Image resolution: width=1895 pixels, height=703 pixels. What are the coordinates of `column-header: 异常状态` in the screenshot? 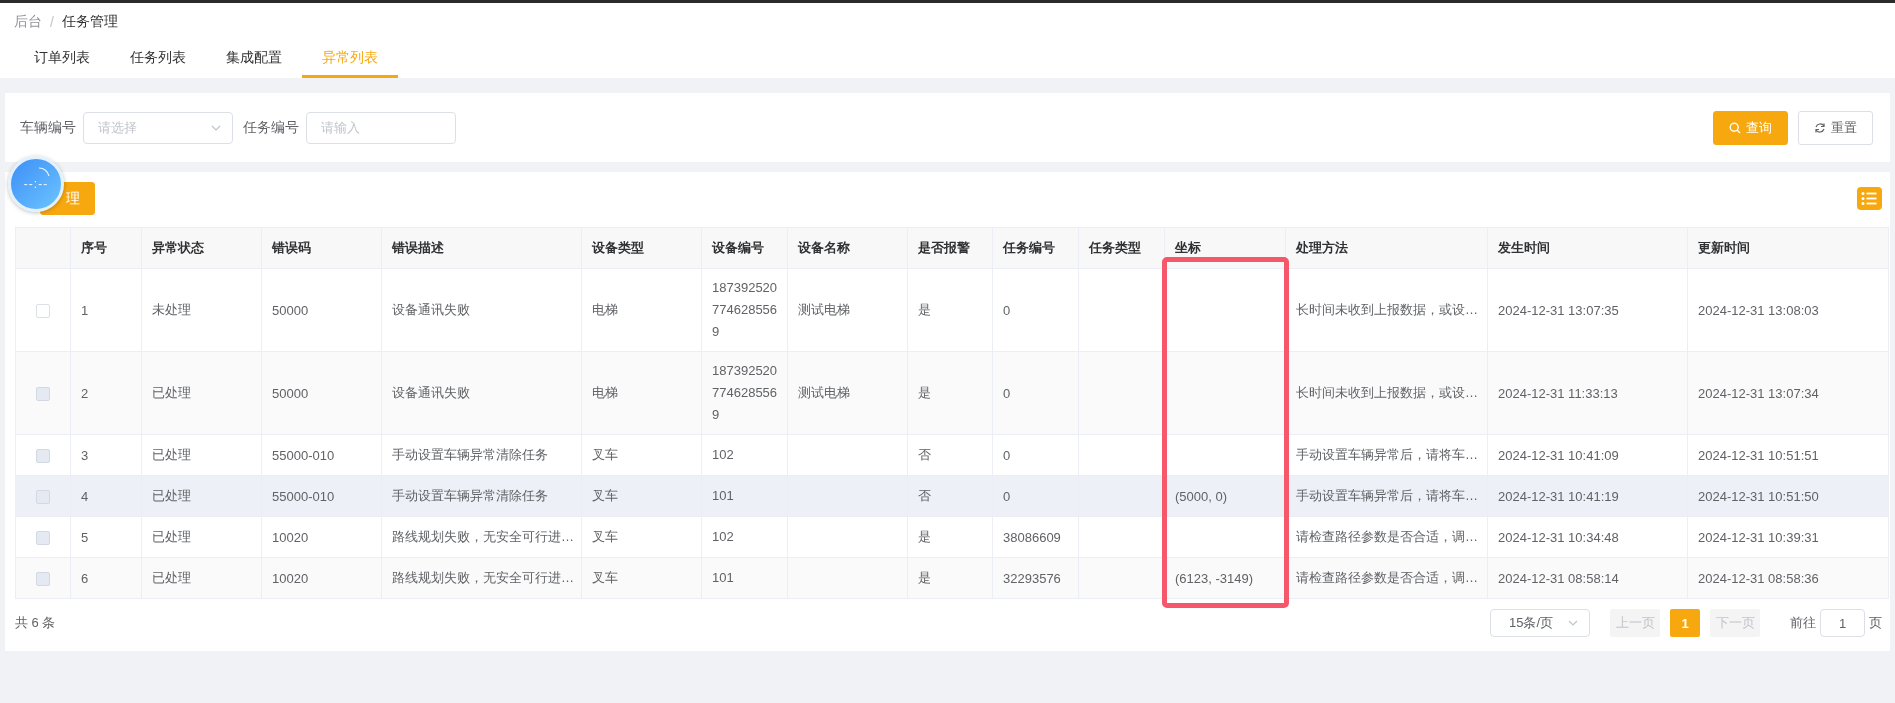 It's located at (201, 248).